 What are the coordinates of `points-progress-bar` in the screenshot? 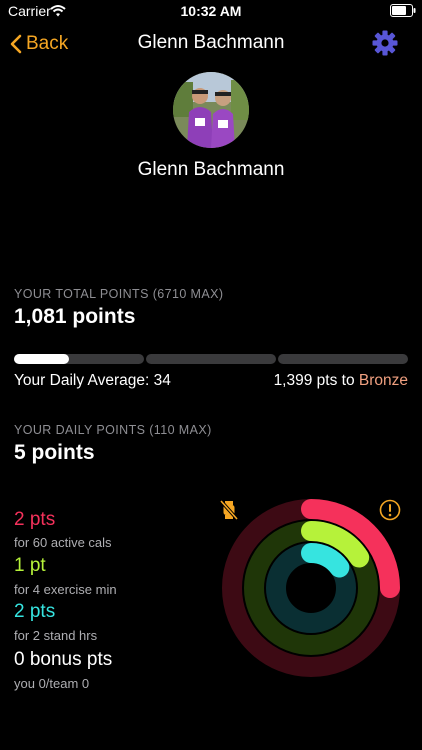 It's located at (211, 359).